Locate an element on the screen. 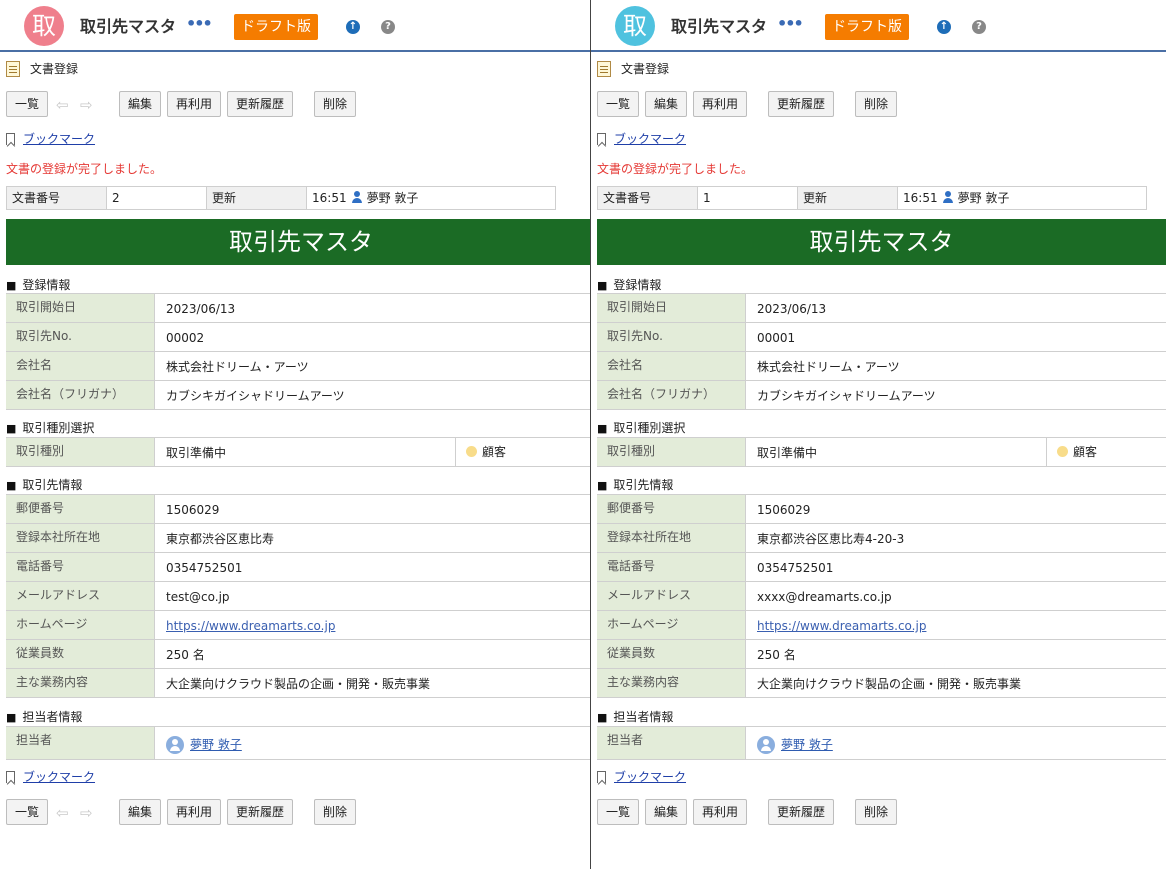  document-icon is located at coordinates (604, 68).